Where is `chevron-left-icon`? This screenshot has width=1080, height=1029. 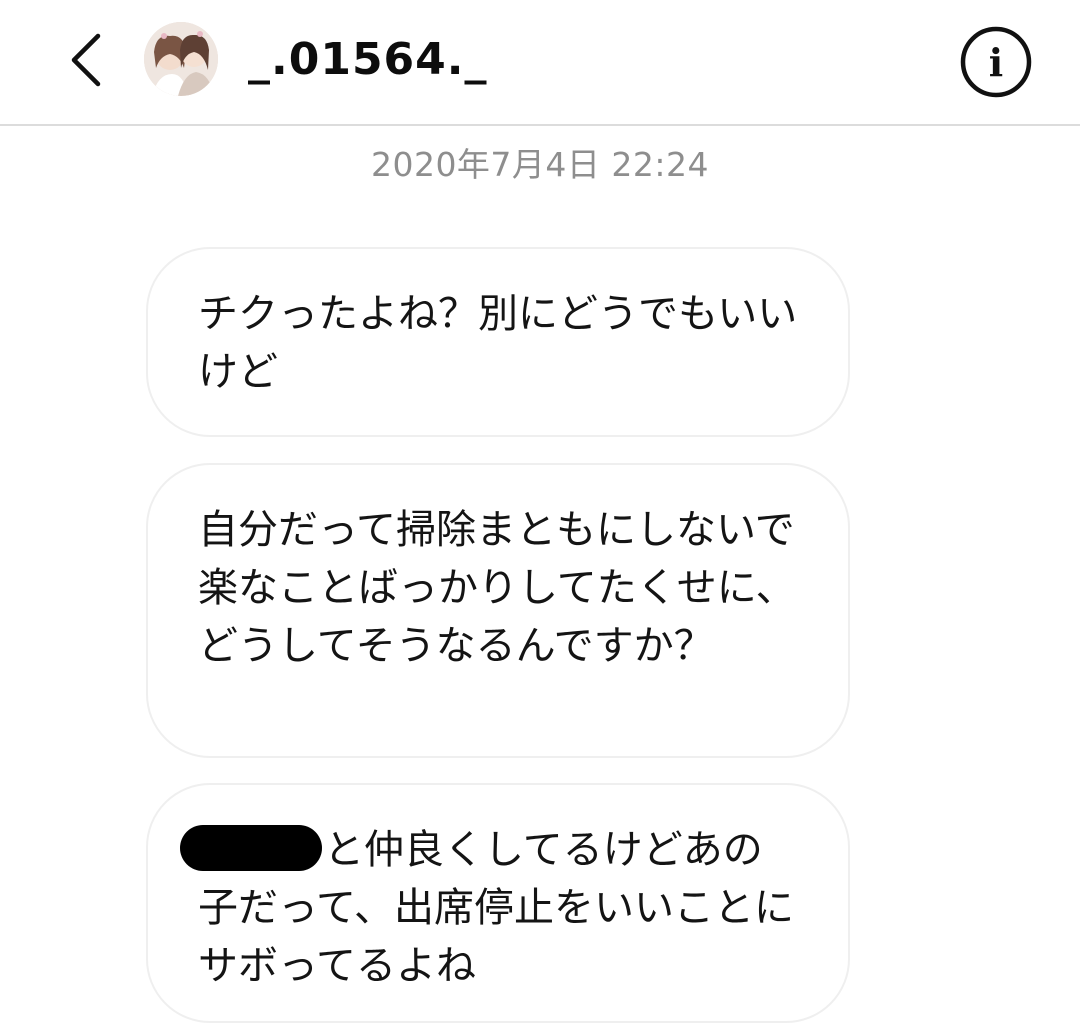
chevron-left-icon is located at coordinates (86, 60).